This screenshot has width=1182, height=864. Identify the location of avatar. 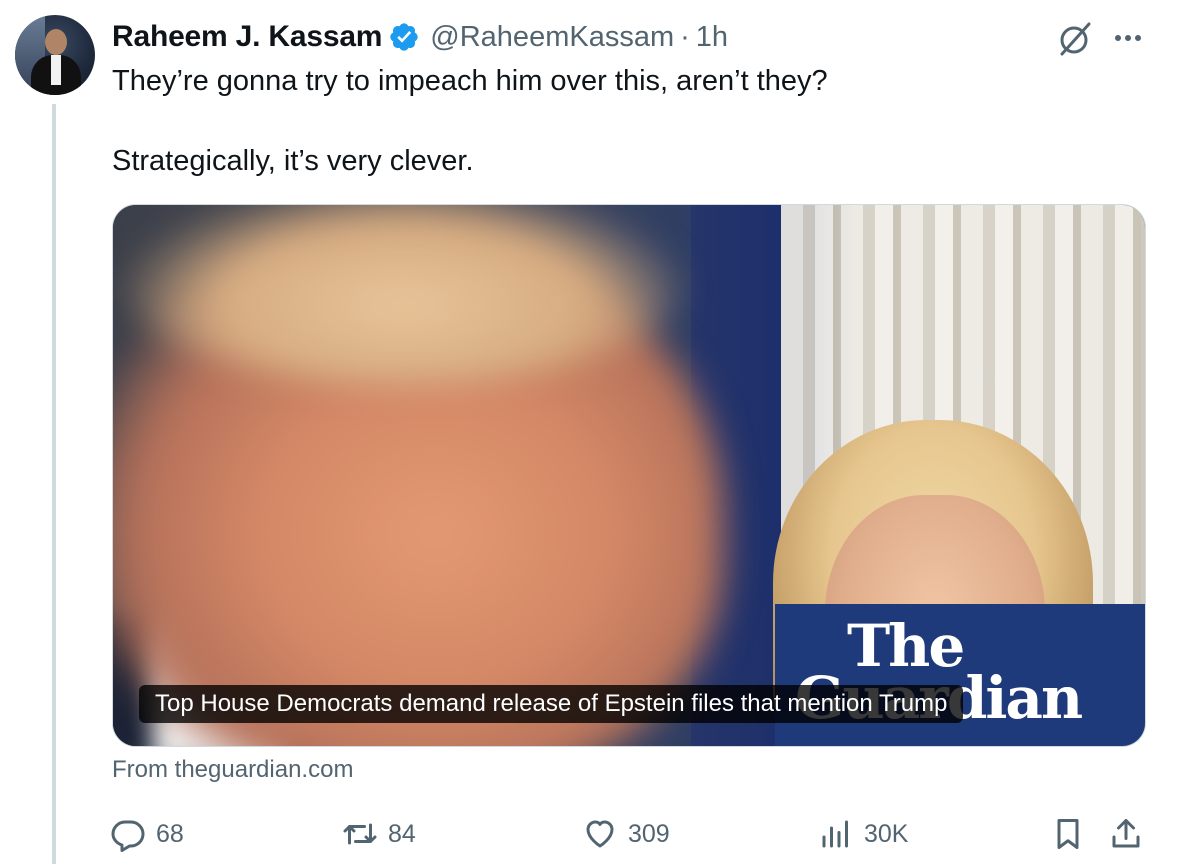
(55, 55).